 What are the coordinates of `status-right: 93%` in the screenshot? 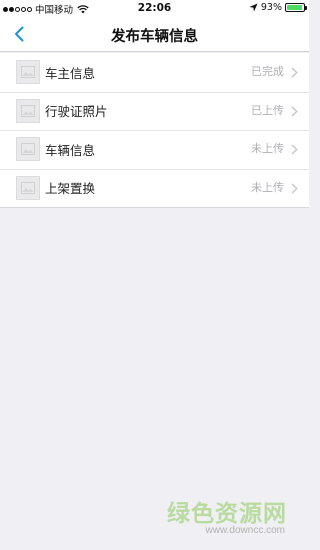 It's located at (278, 7).